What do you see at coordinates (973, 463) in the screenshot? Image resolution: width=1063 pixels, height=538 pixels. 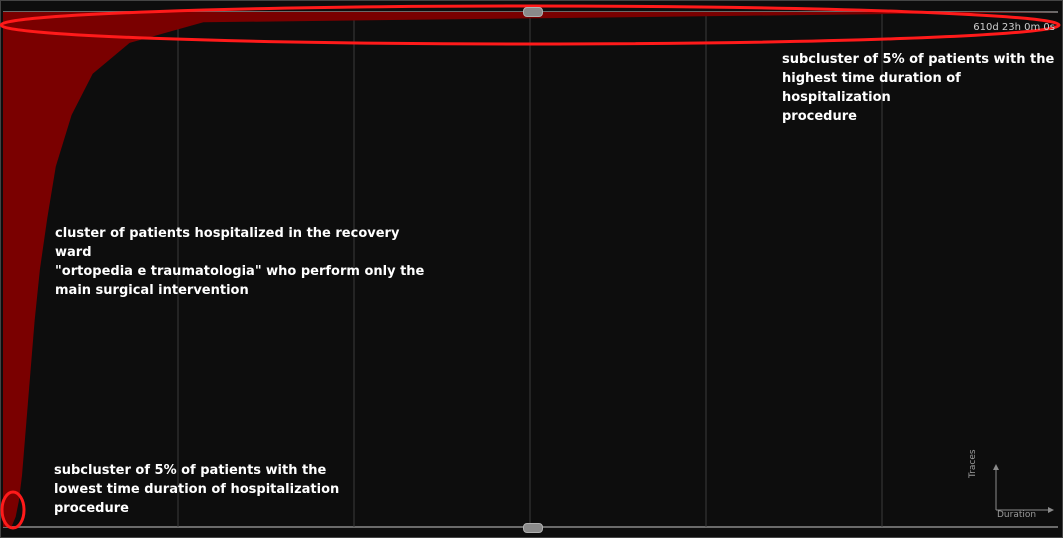 I see `y-axis-label: Traces` at bounding box center [973, 463].